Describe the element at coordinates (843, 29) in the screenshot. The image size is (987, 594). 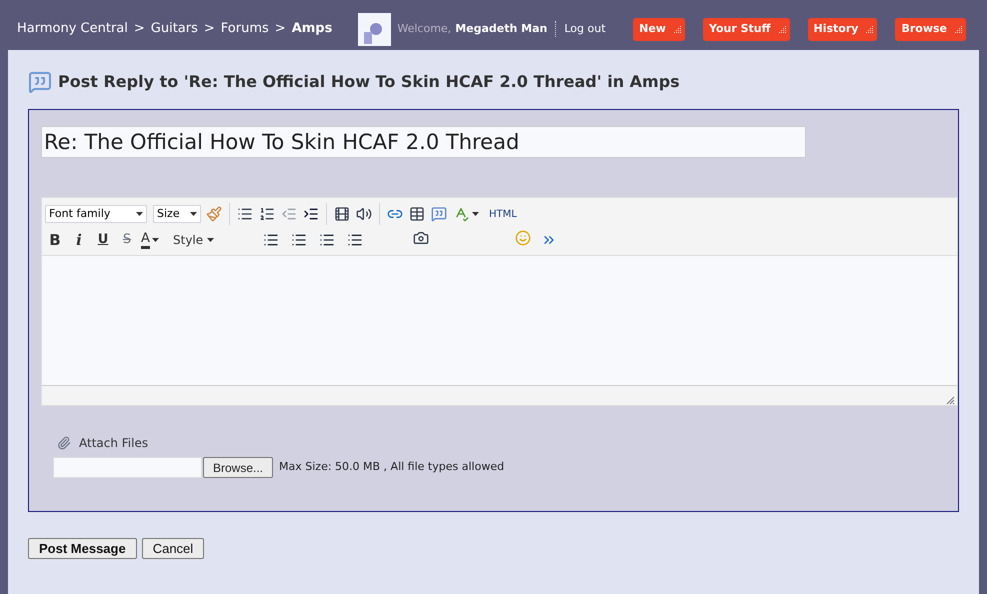
I see `nav-button: History` at that location.